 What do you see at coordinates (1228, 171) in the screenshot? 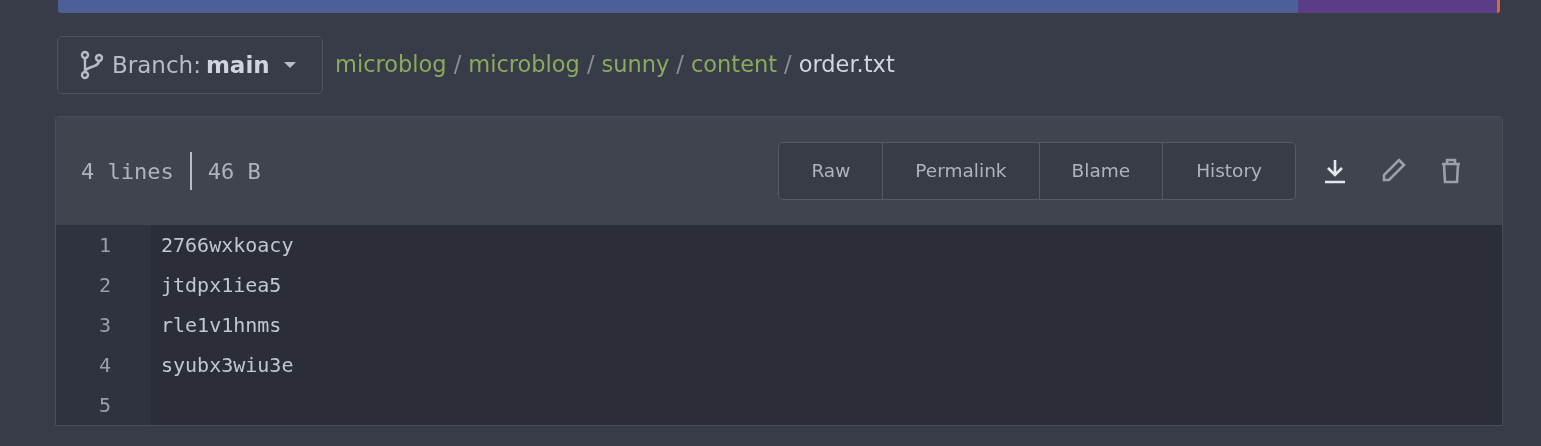
I see `action-button: History` at bounding box center [1228, 171].